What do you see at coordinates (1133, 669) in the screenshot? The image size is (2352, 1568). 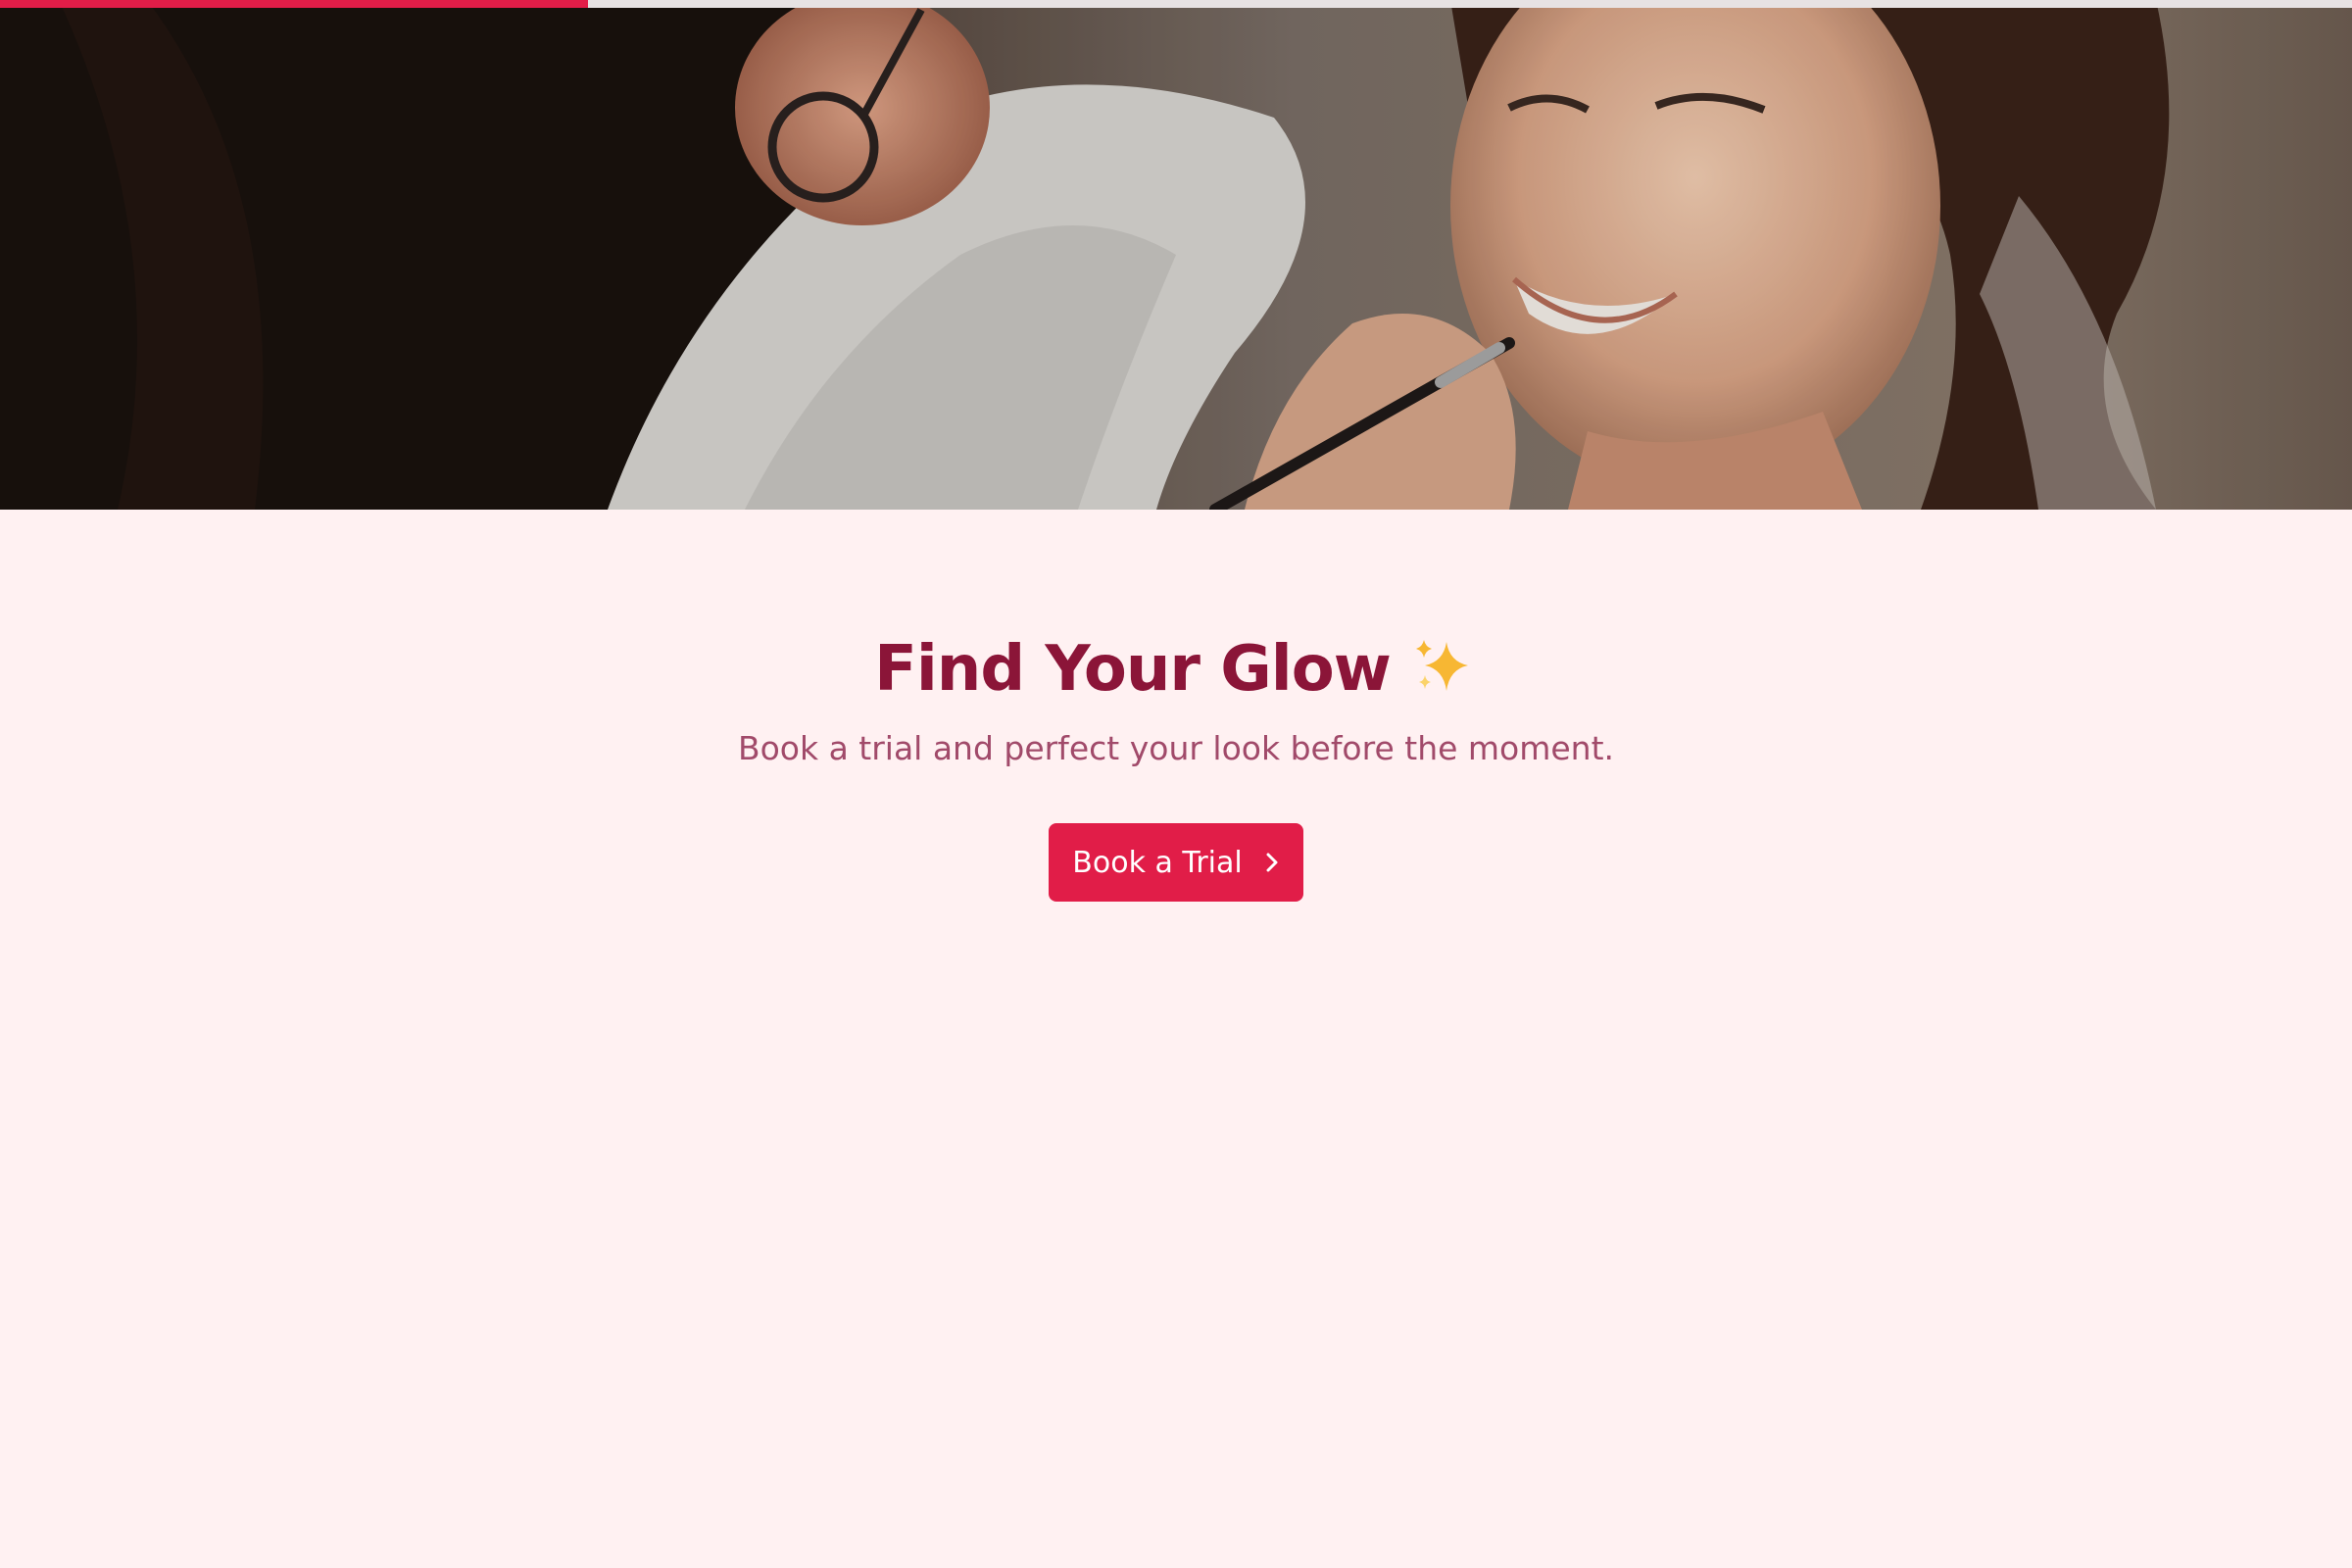 I see `page-title: Find Your Glow` at bounding box center [1133, 669].